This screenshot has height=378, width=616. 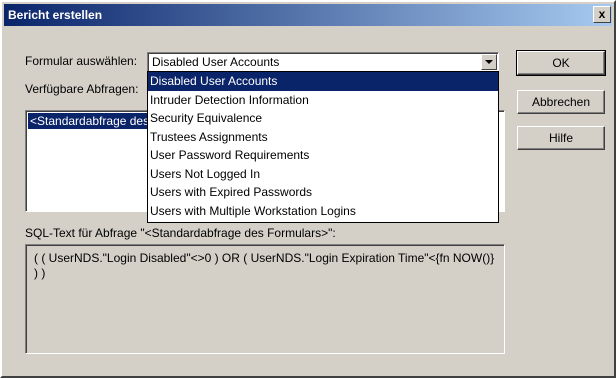 I want to click on ok-button: OK, so click(x=561, y=63).